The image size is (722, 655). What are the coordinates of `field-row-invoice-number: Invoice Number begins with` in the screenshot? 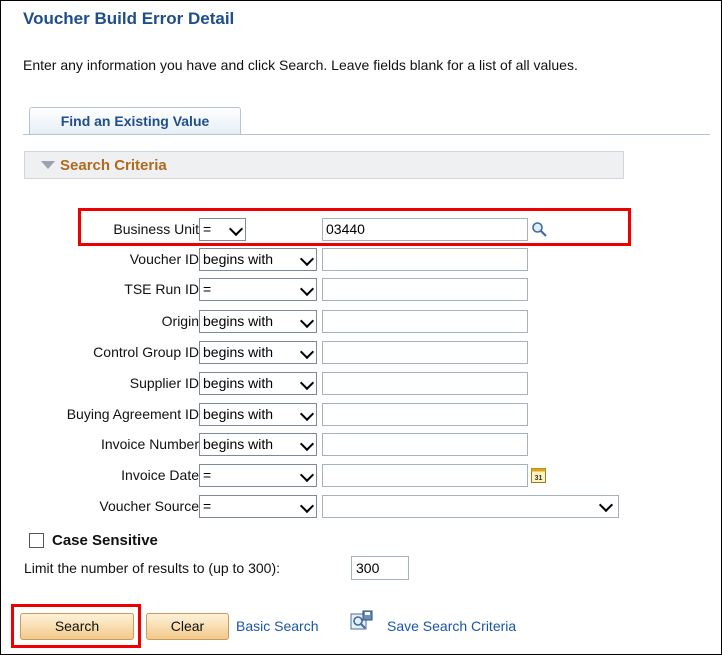 It's located at (361, 445).